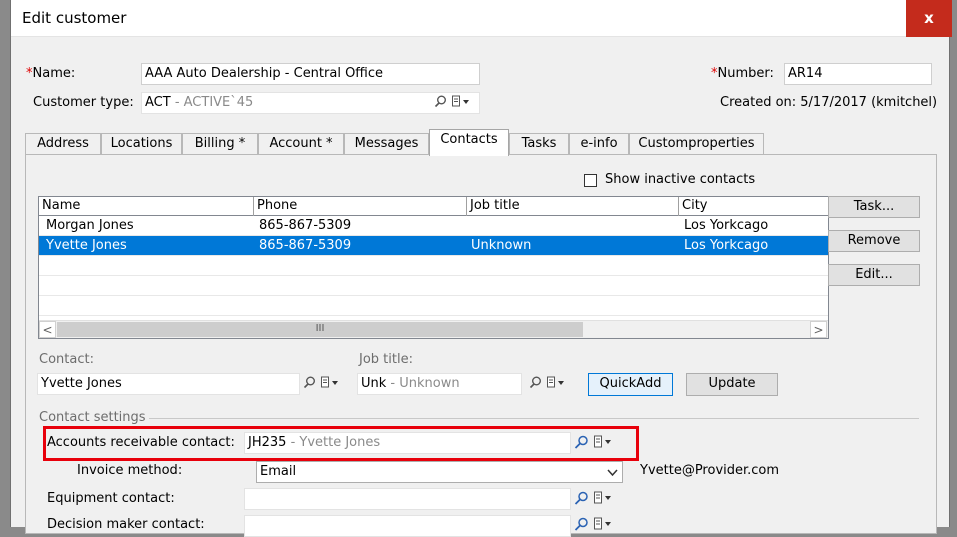 The height and width of the screenshot is (537, 957). What do you see at coordinates (86, 245) in the screenshot?
I see `cell-name: Yvette Jones` at bounding box center [86, 245].